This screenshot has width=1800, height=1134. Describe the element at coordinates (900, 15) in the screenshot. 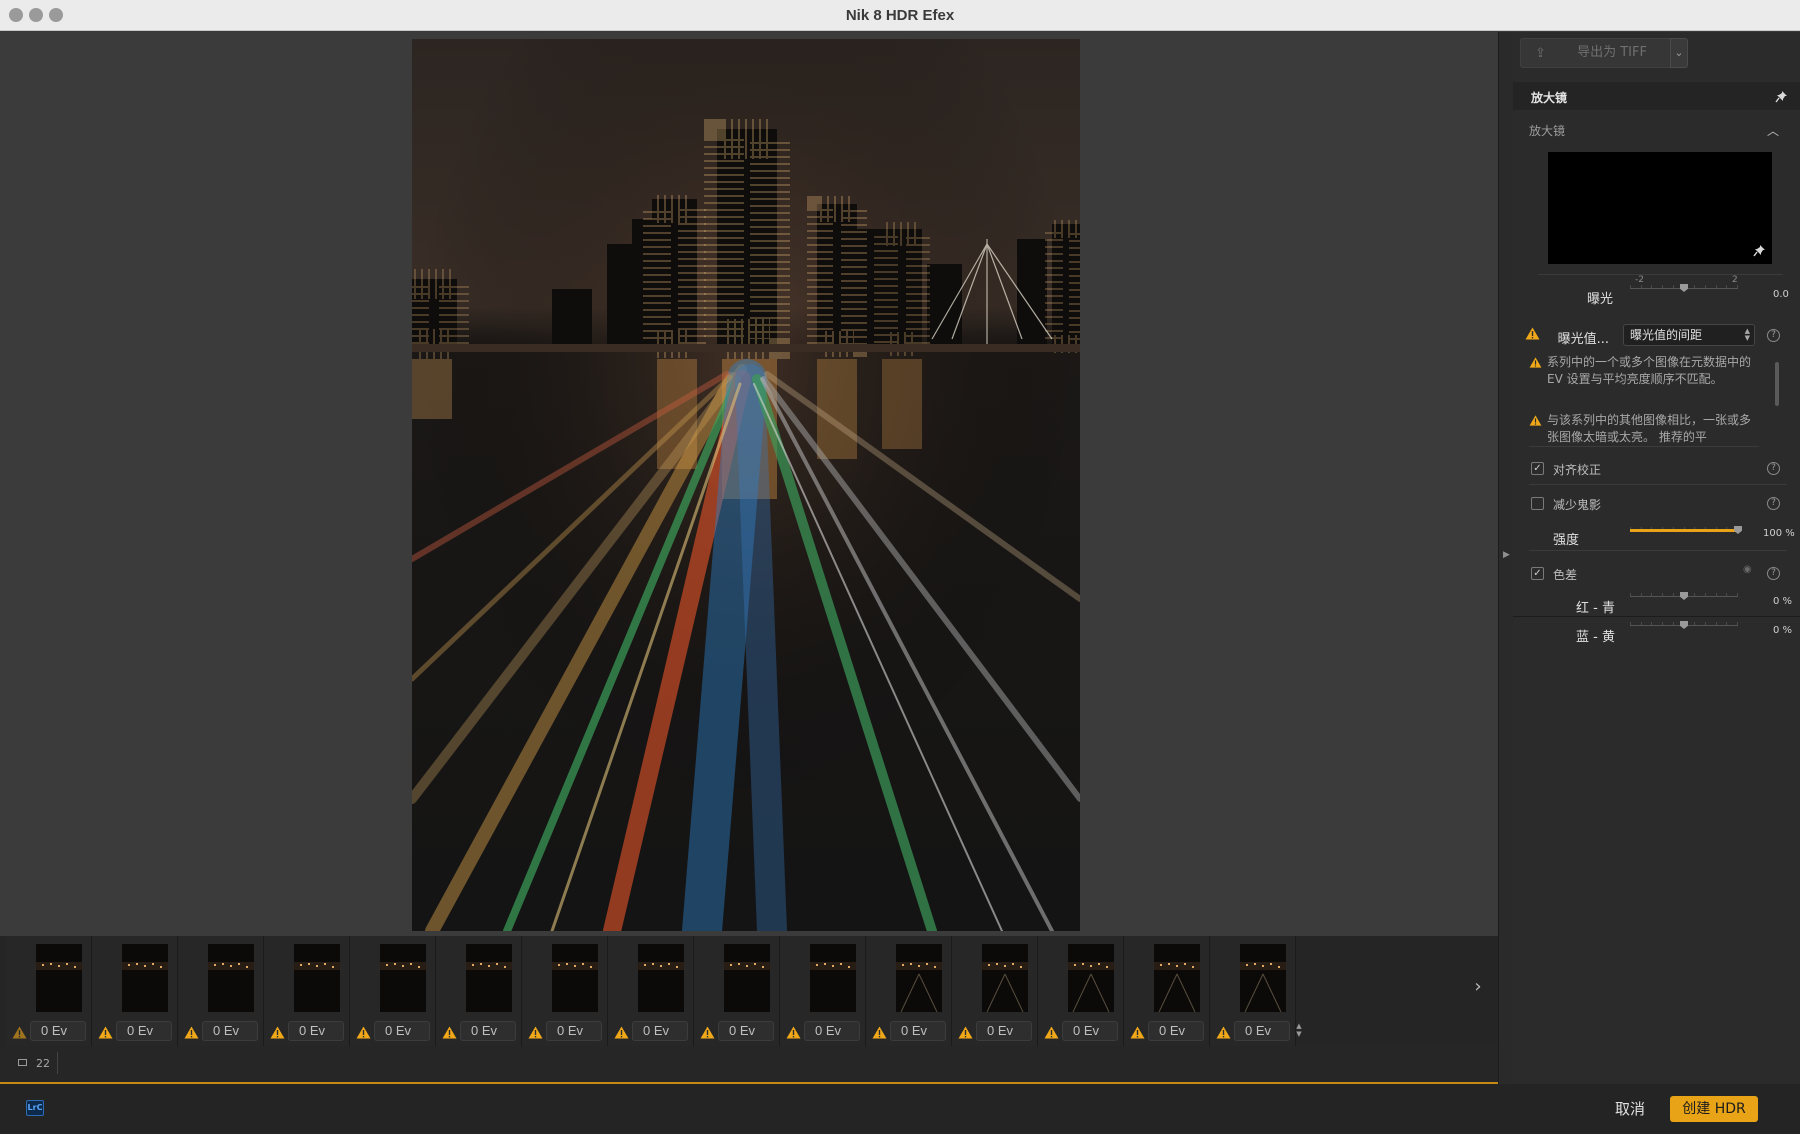

I see `title-bar: Nik 8 HDR Efex` at that location.